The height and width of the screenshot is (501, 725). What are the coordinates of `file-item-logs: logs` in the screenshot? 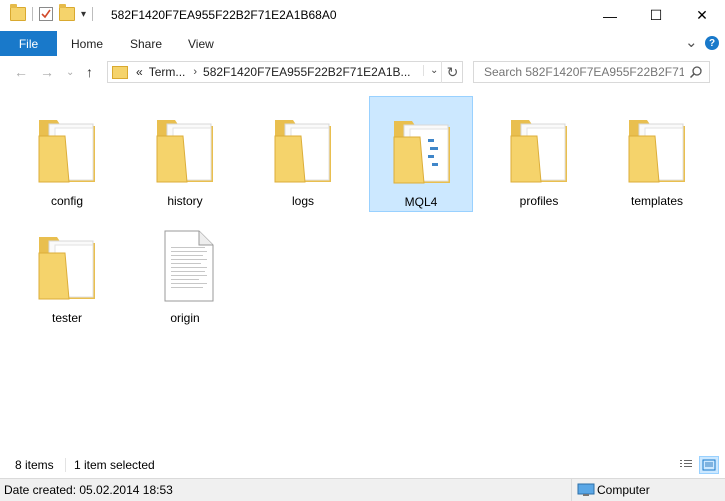 It's located at (303, 154).